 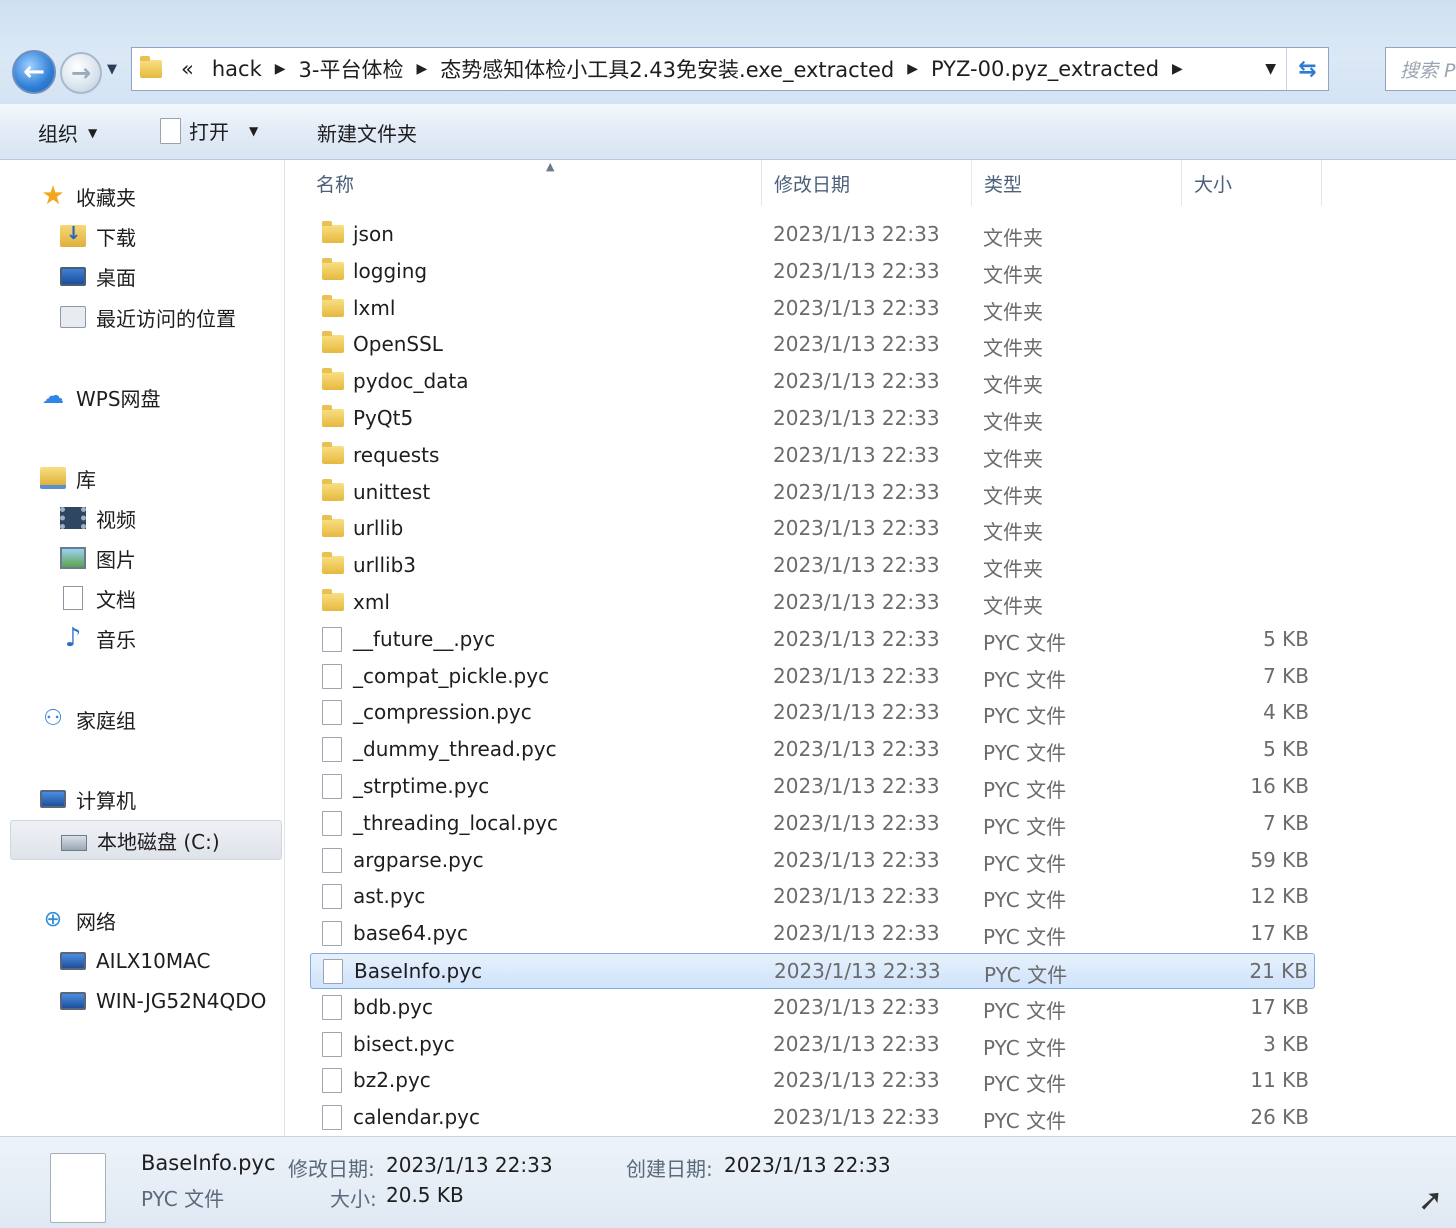 What do you see at coordinates (812, 309) in the screenshot?
I see `file-row: lxml 2023/1/13 22:33 文件夹` at bounding box center [812, 309].